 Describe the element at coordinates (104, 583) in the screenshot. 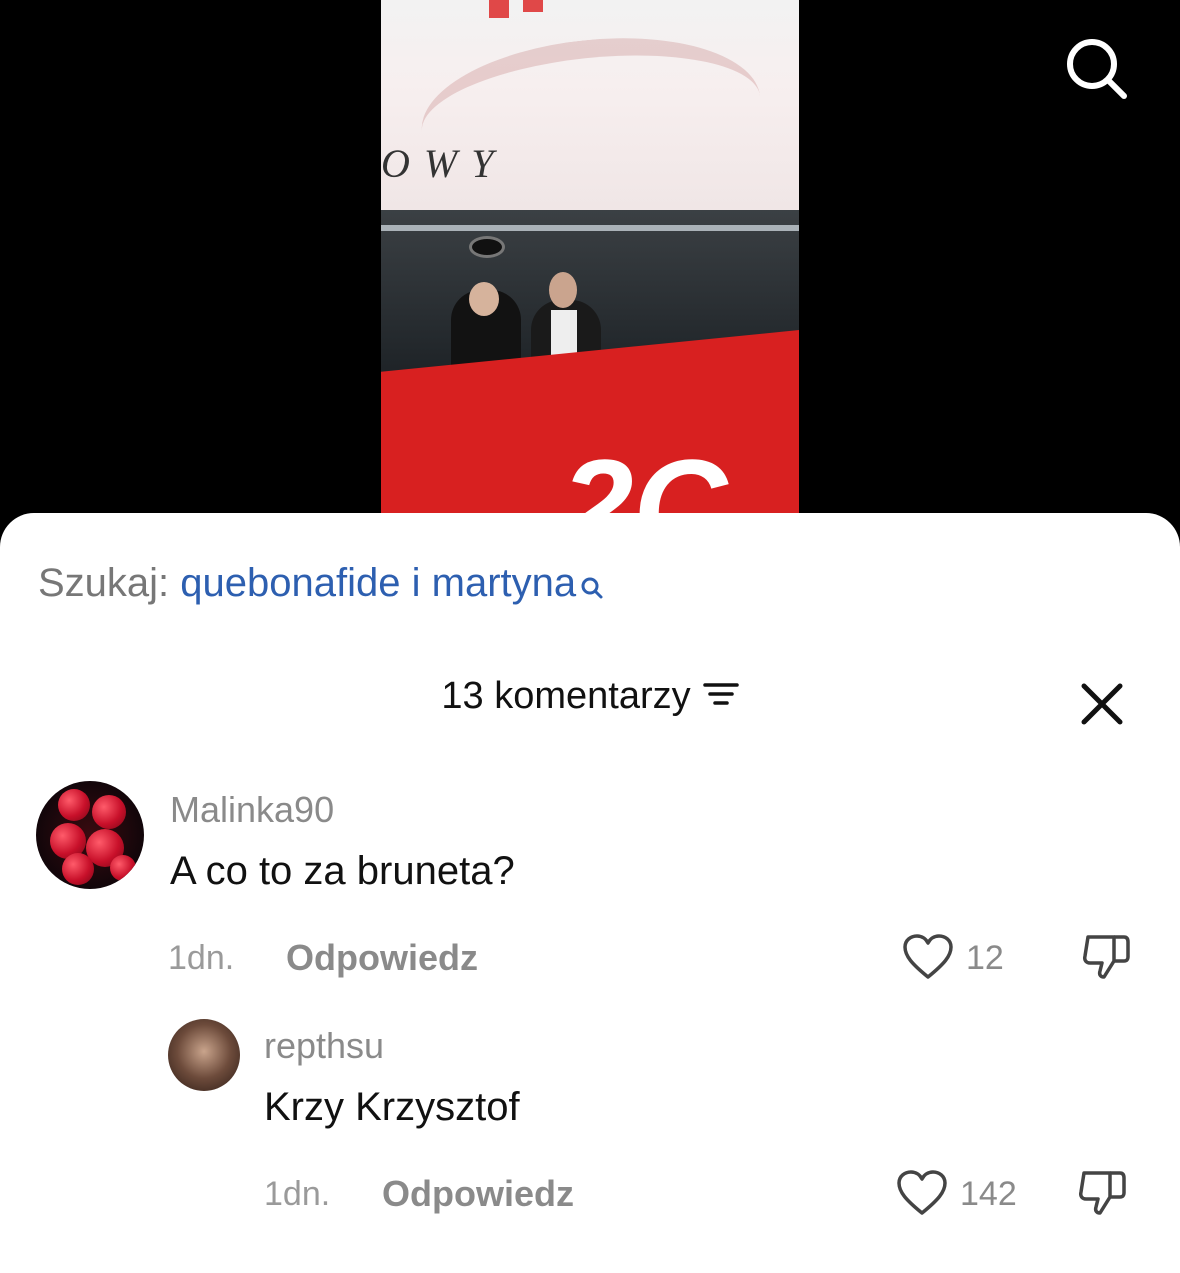

I see `search-label: Szukaj:` at that location.